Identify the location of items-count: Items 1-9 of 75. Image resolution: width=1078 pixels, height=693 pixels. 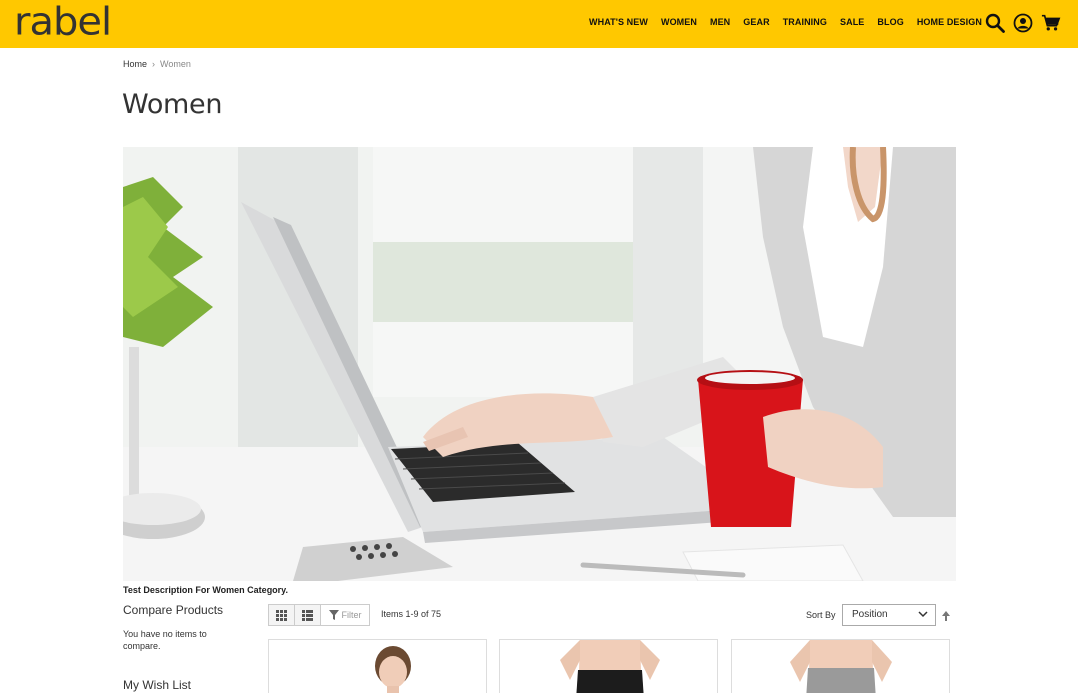
(411, 614).